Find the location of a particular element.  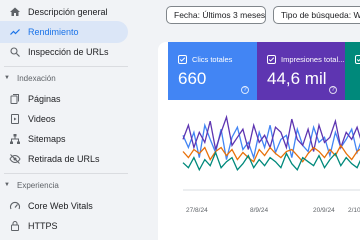

search-type-filter-dropdown: Tipo de búsqueda: Web is located at coordinates (316, 15).